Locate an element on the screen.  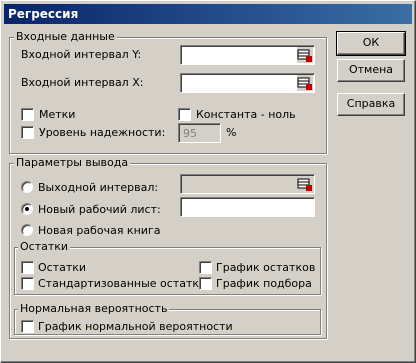
standardized-residuals-label: Стандартизованные остатки is located at coordinates (122, 283).